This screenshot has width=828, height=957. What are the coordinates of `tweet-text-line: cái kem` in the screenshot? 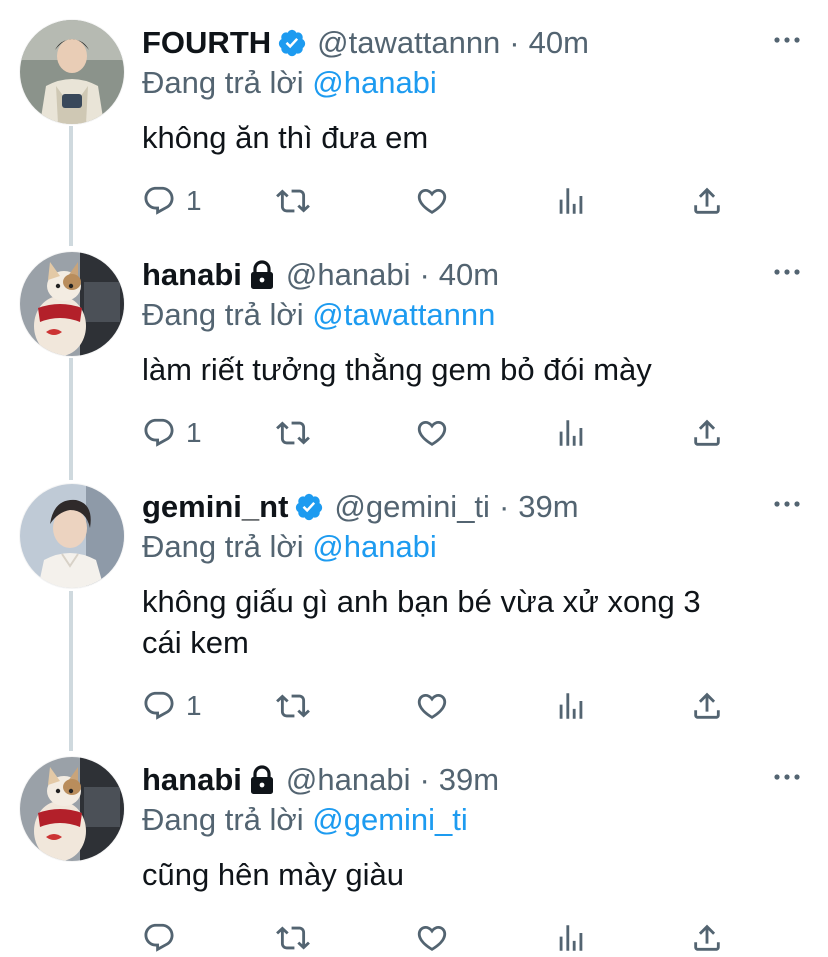 It's located at (195, 642).